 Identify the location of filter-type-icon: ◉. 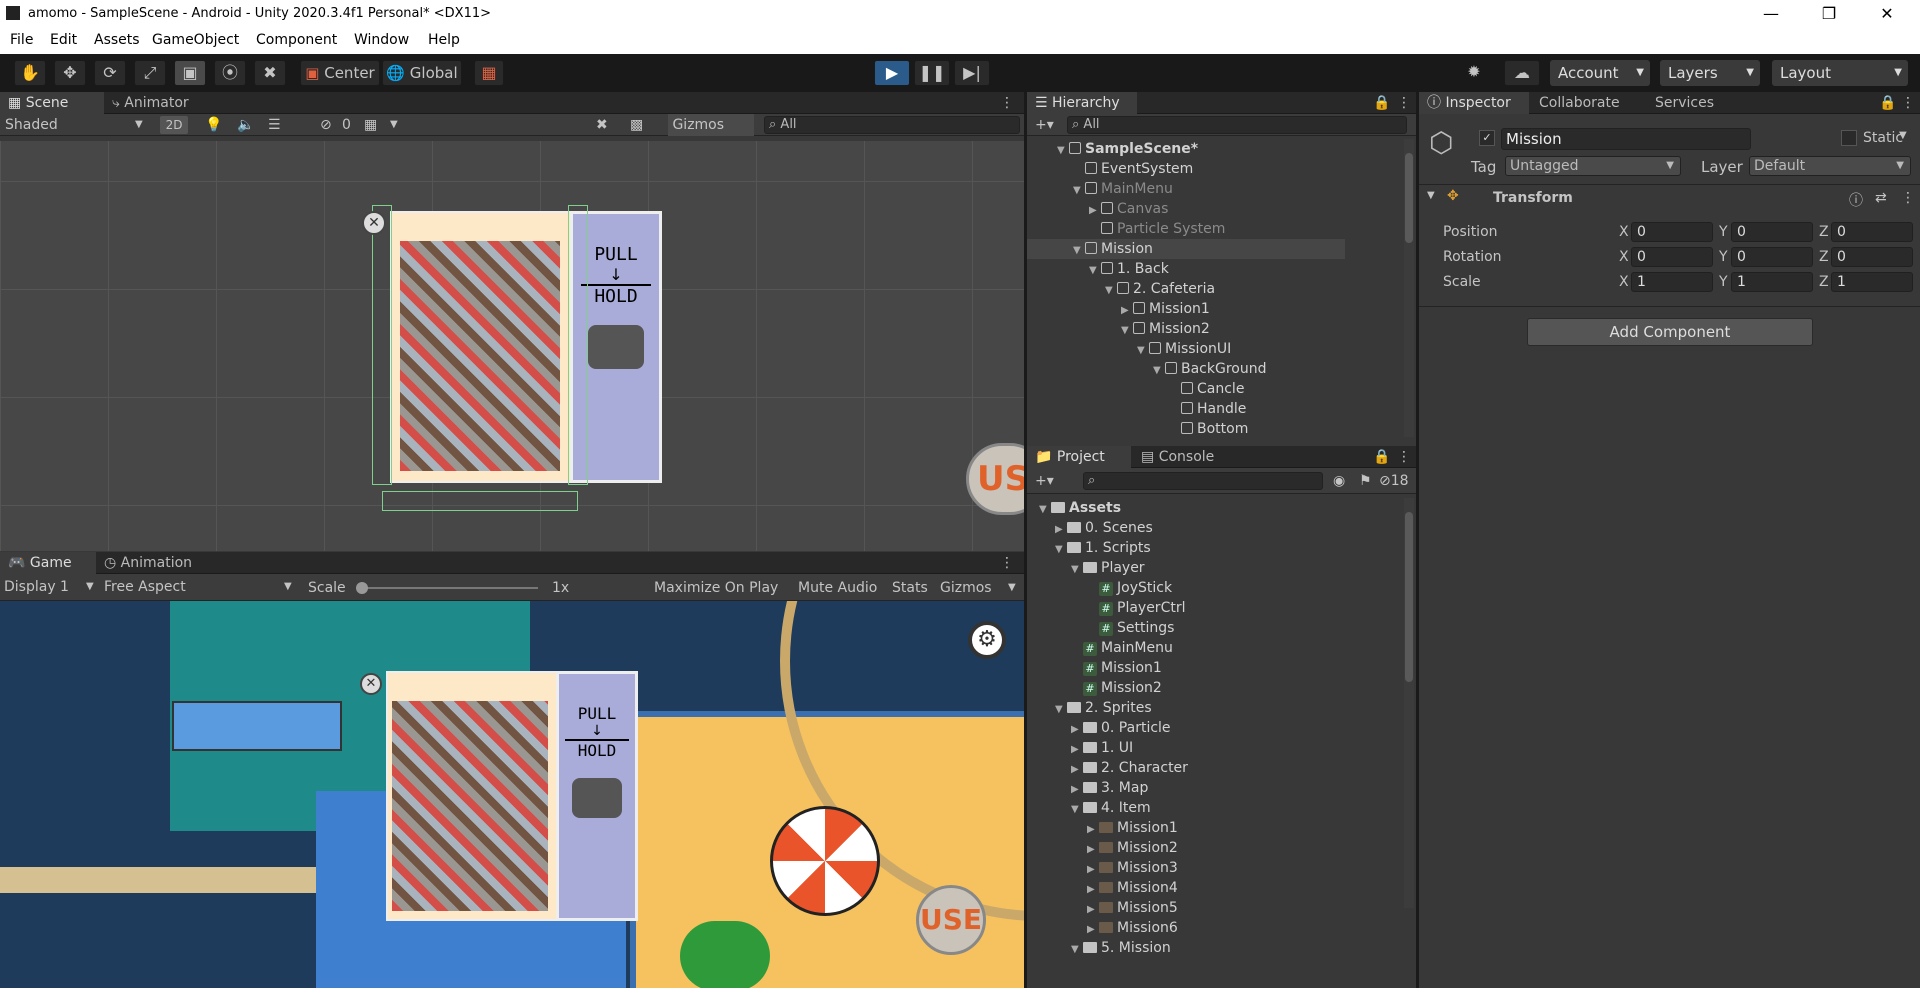
(1339, 481).